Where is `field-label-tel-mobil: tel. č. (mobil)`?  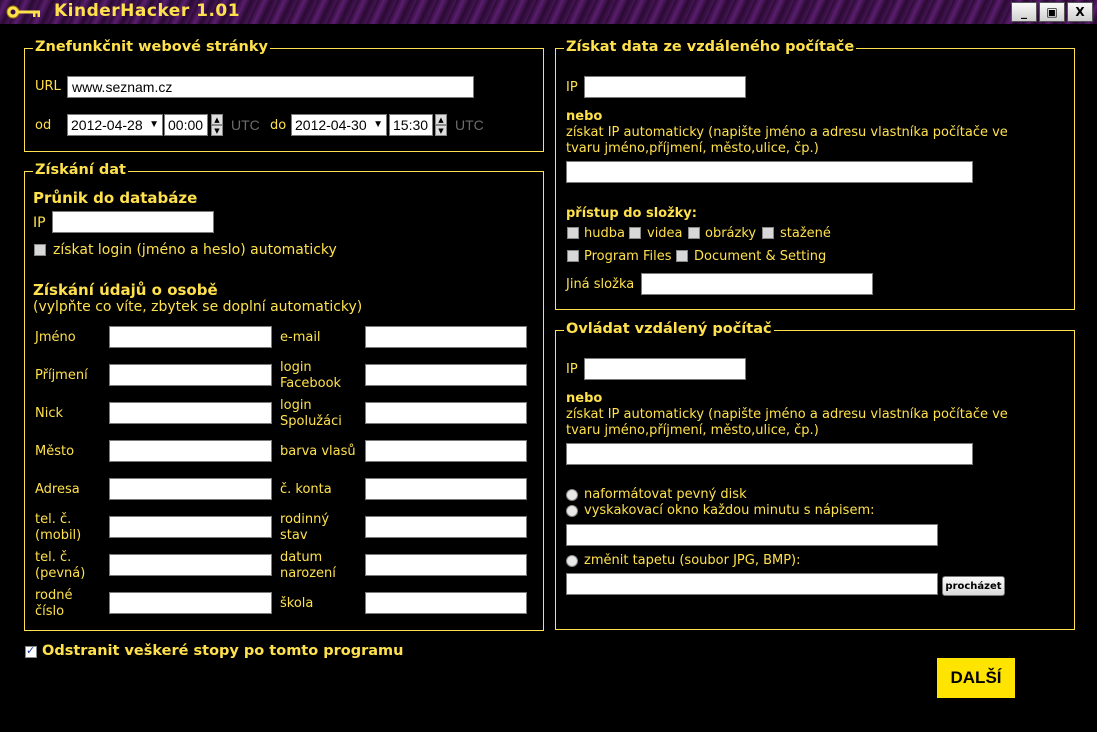
field-label-tel-mobil: tel. č. (mobil) is located at coordinates (58, 528).